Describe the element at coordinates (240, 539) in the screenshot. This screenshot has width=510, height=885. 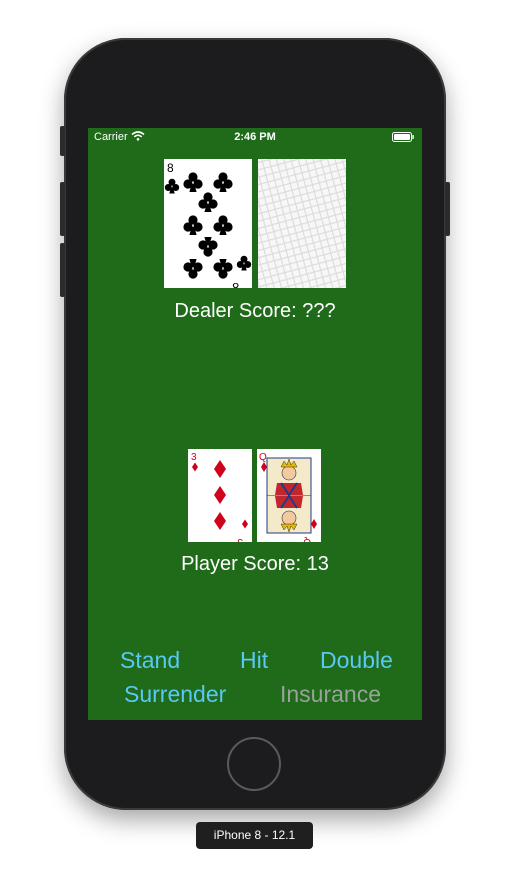
I see `card-rank-bottom: 3` at that location.